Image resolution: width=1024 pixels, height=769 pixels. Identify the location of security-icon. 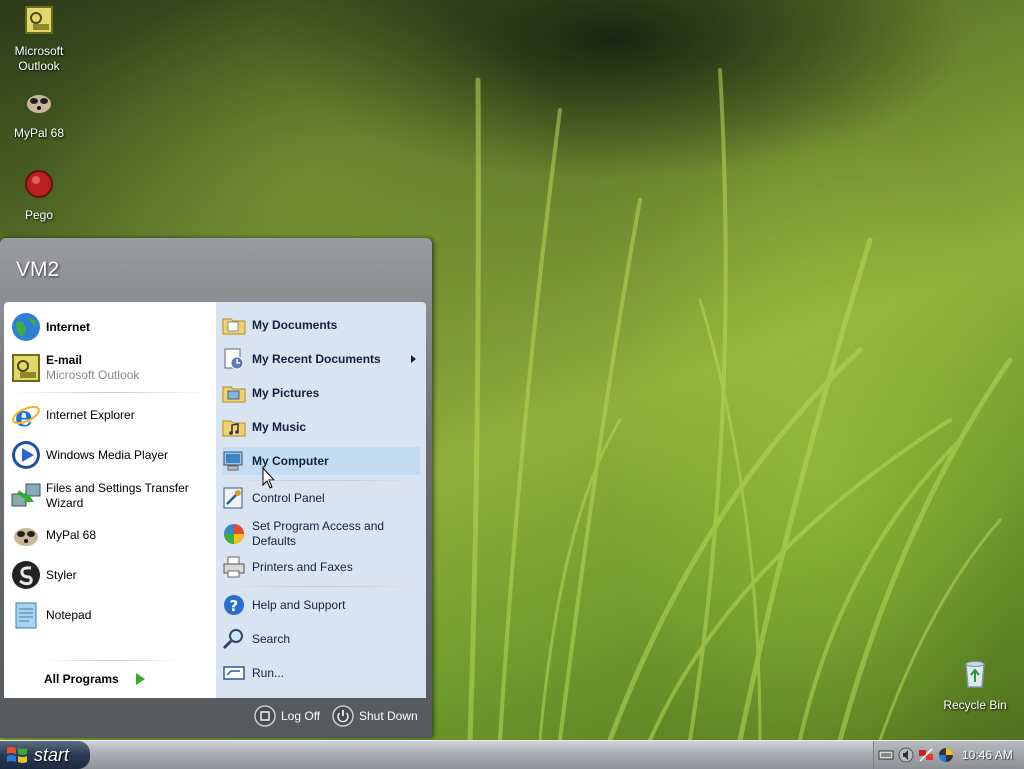
(946, 755).